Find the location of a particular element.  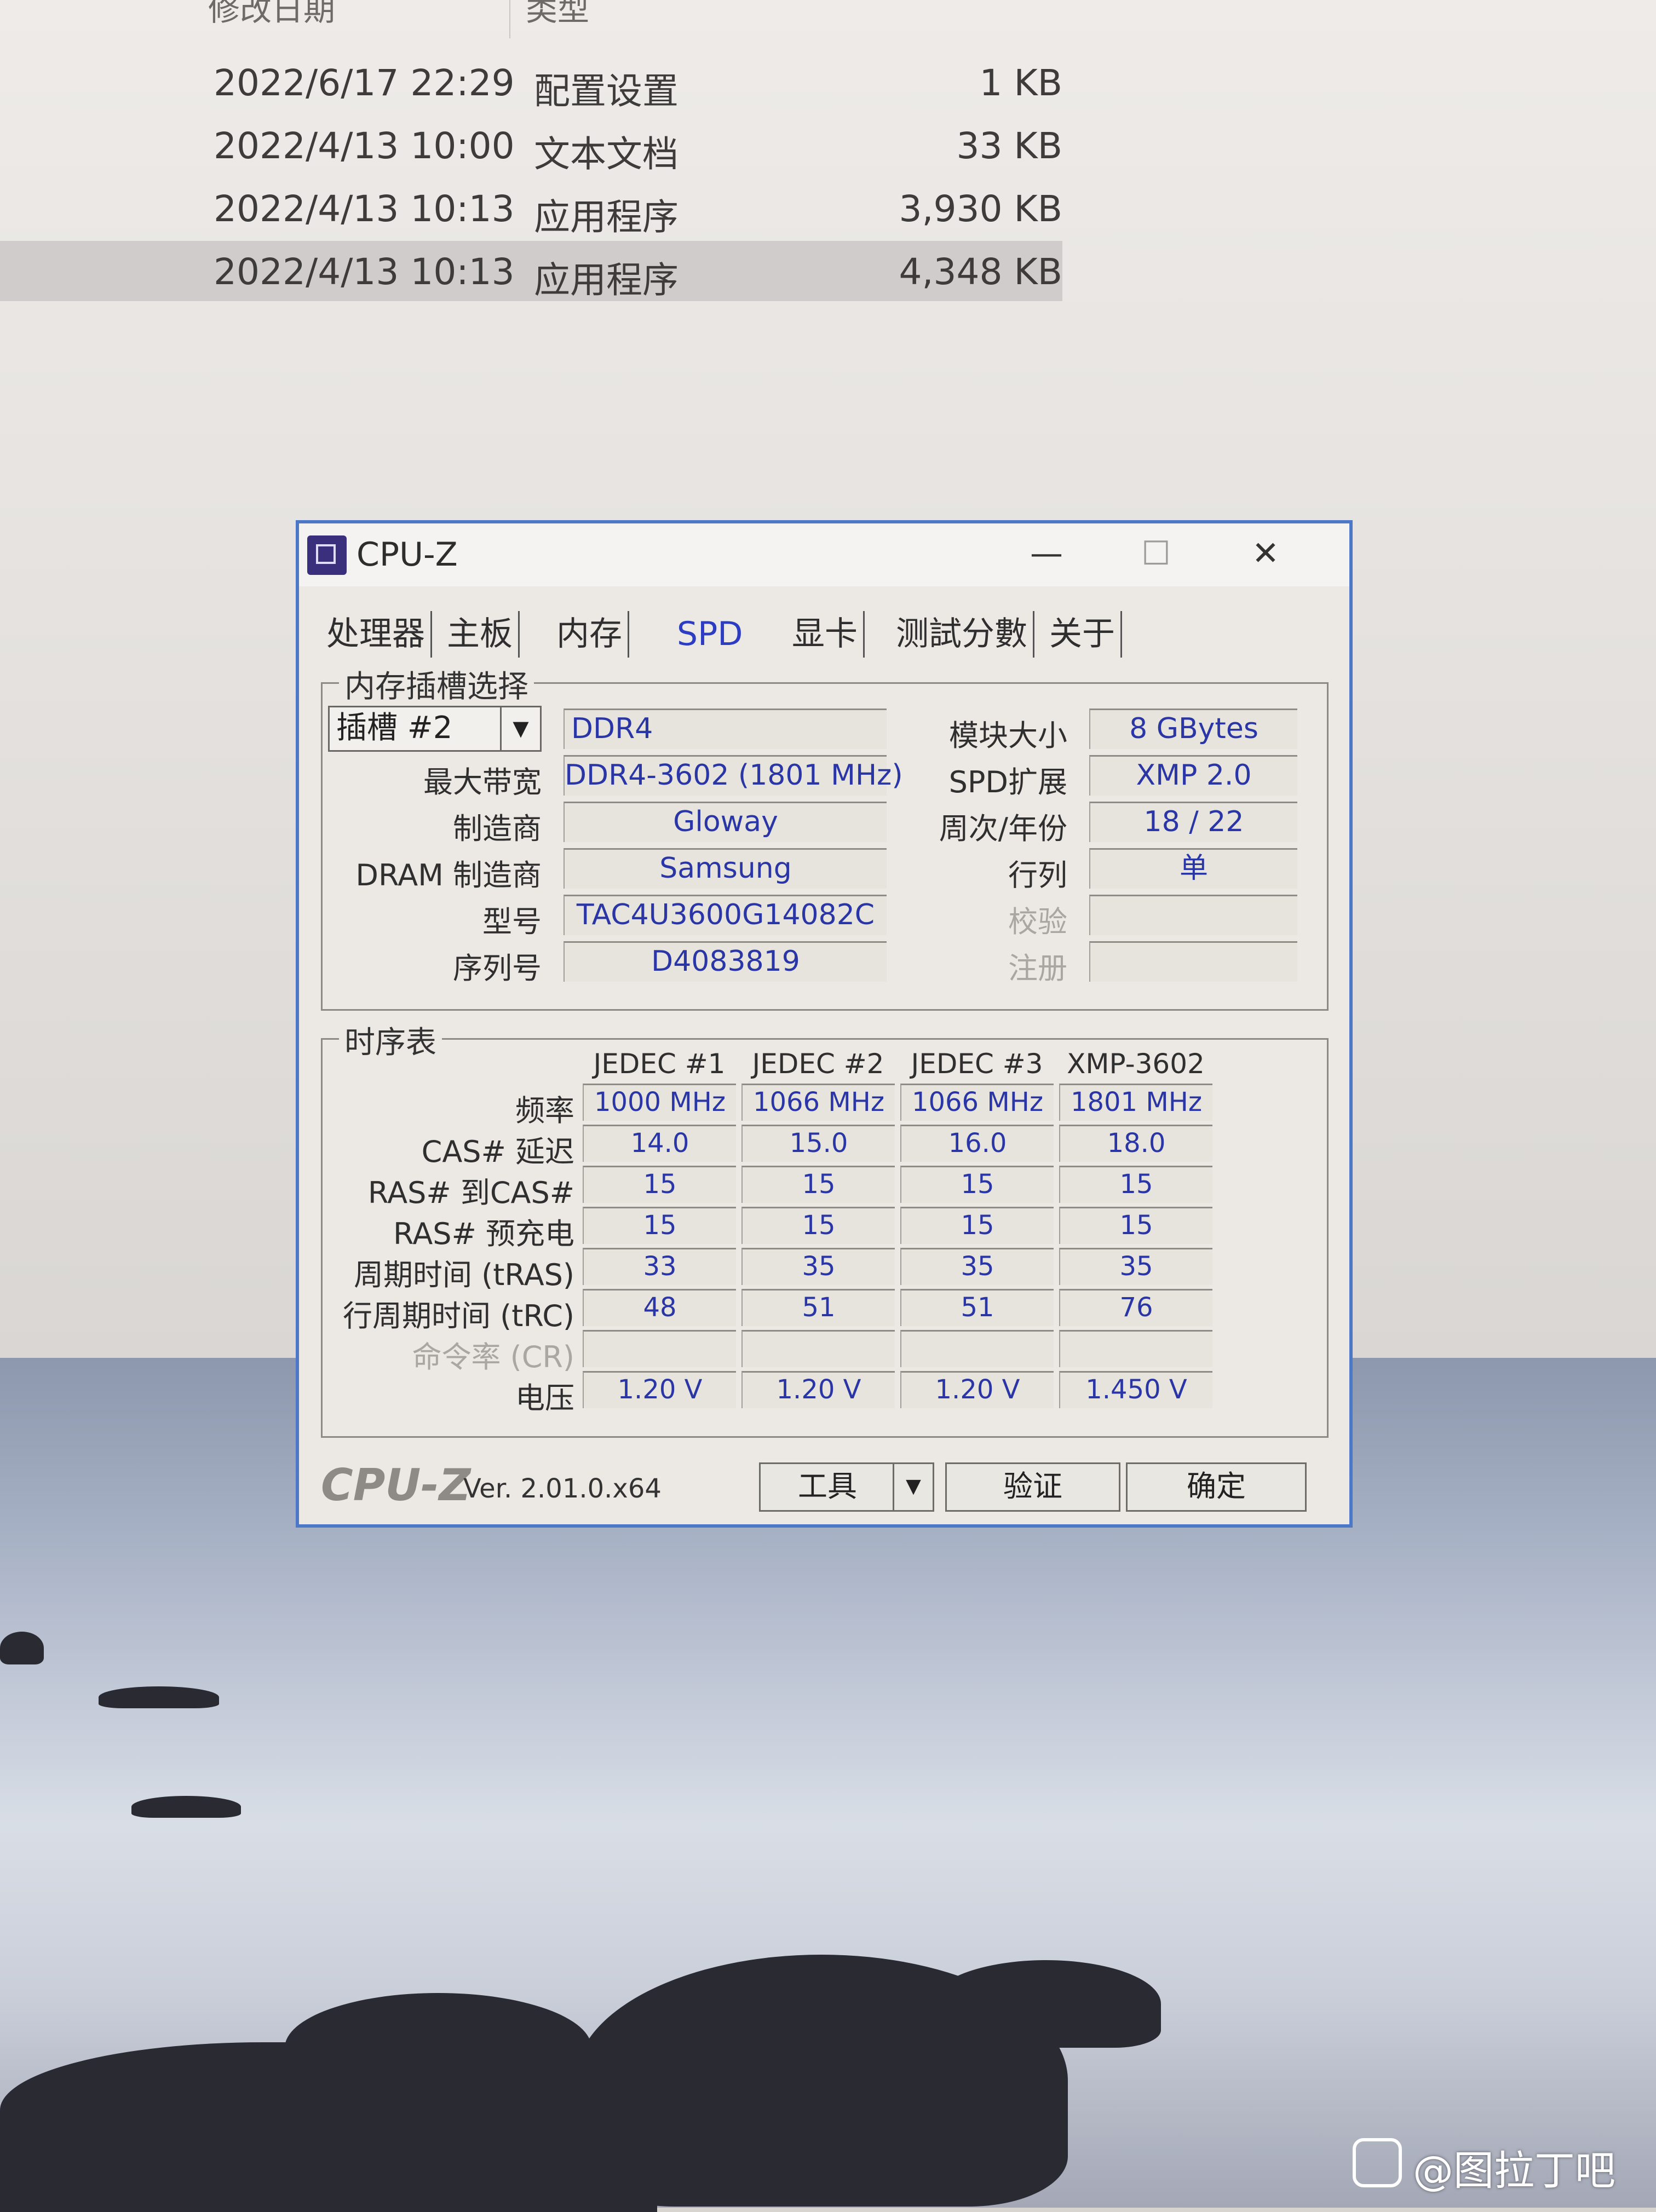

module-size-field: 8 GBytes is located at coordinates (1193, 728).